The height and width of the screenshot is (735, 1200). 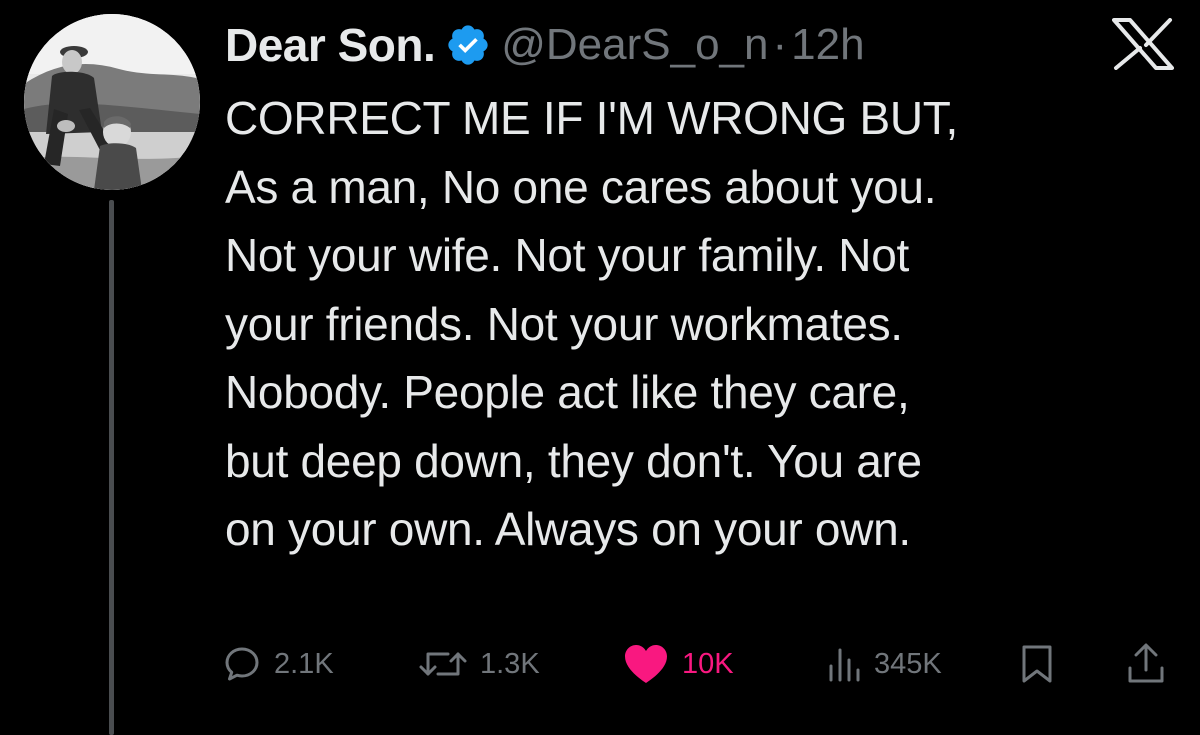 I want to click on avatar, so click(x=112, y=102).